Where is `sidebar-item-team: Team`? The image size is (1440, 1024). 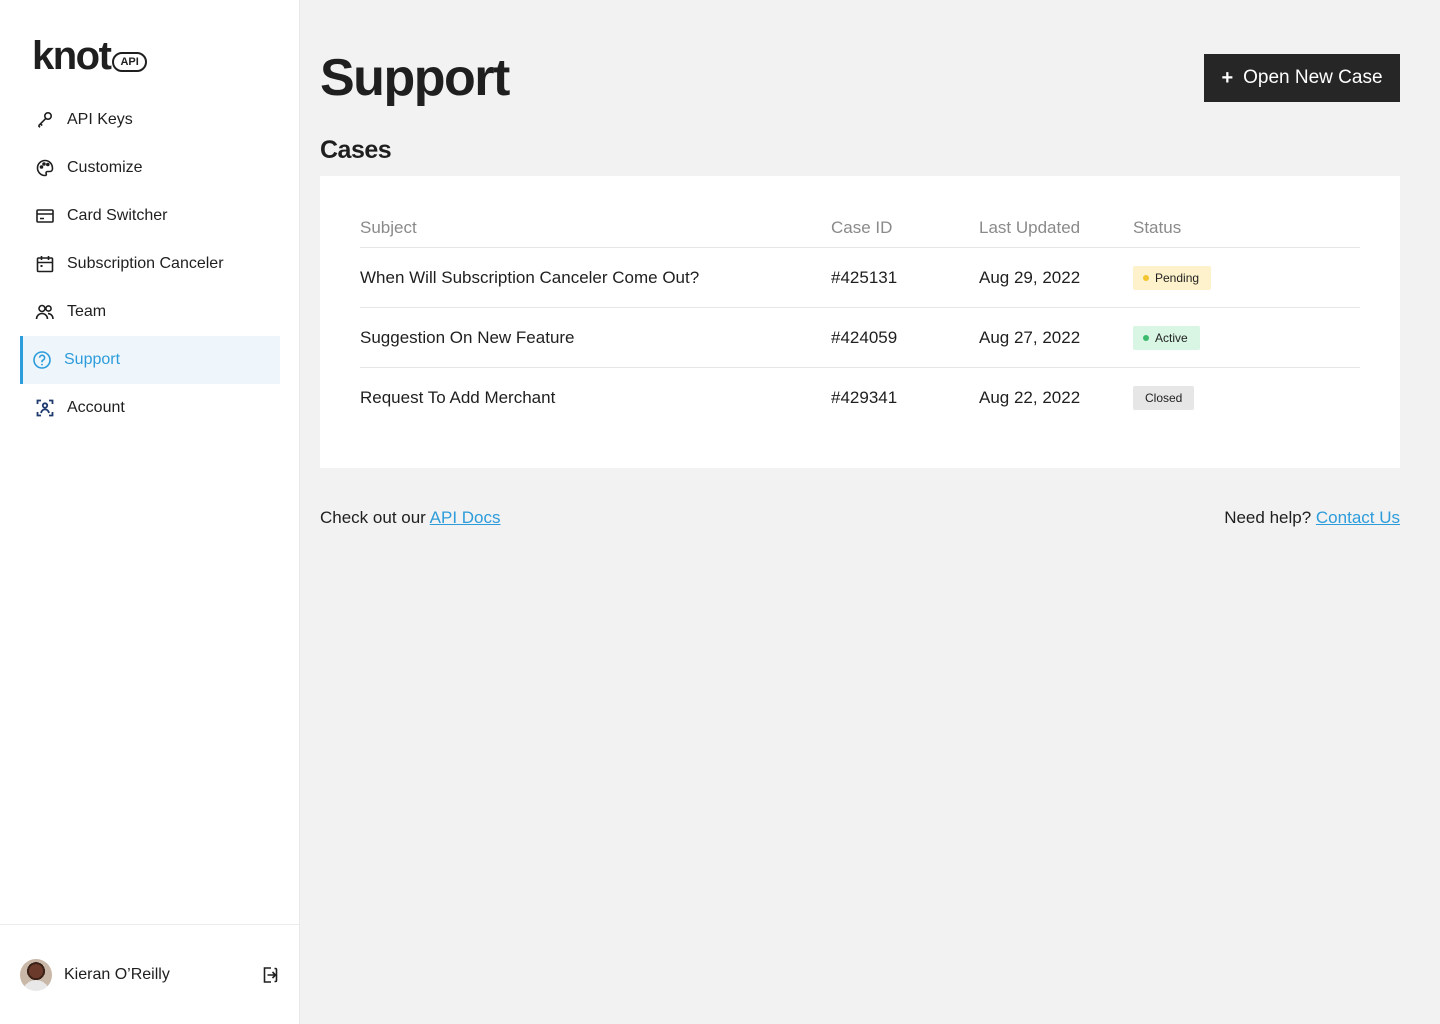 sidebar-item-team: Team is located at coordinates (150, 312).